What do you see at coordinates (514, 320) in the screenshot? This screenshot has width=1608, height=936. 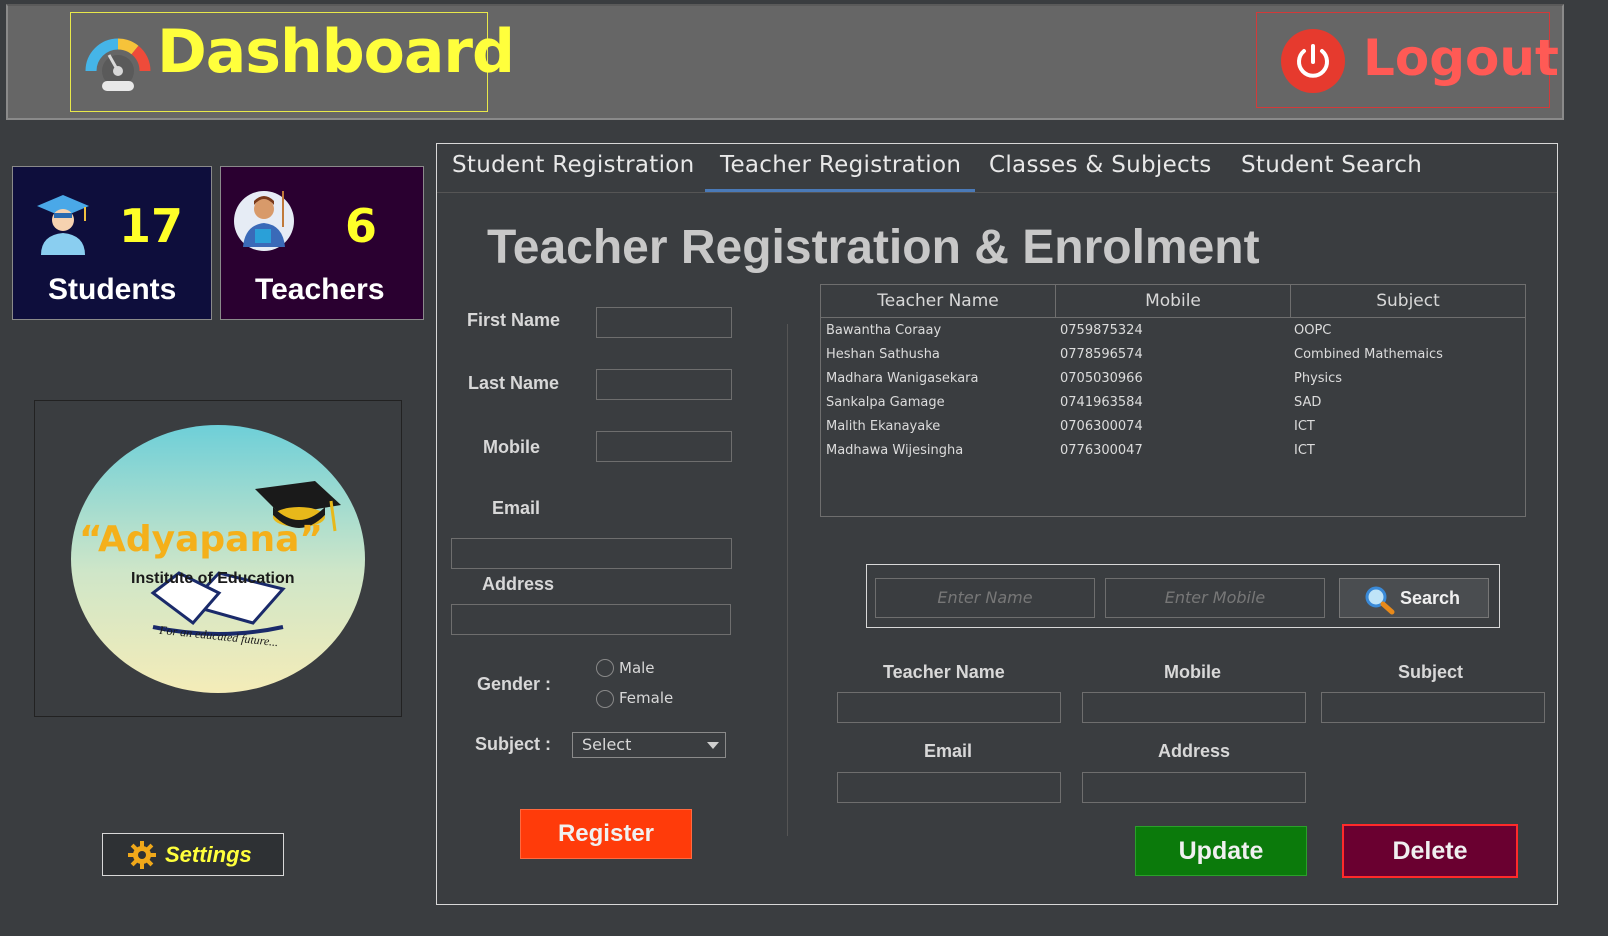 I see `first-name-label: First Name` at bounding box center [514, 320].